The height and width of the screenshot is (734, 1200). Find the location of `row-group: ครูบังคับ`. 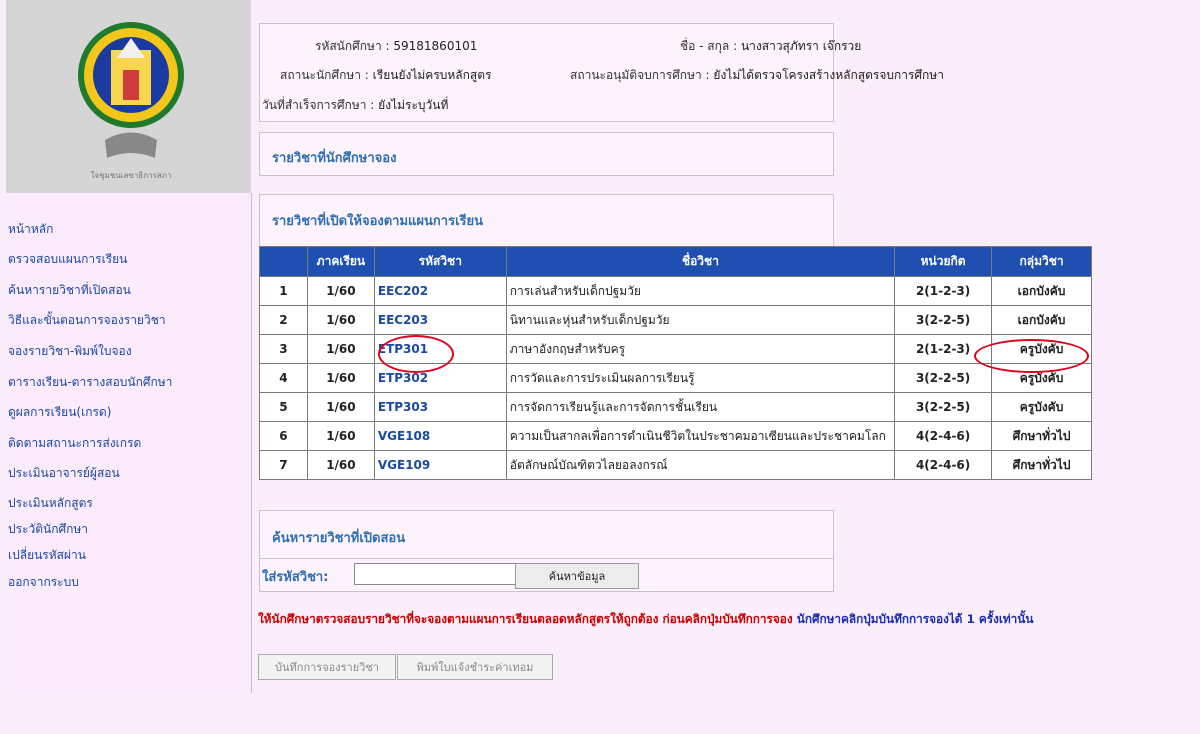

row-group: ครูบังคับ is located at coordinates (1041, 407).